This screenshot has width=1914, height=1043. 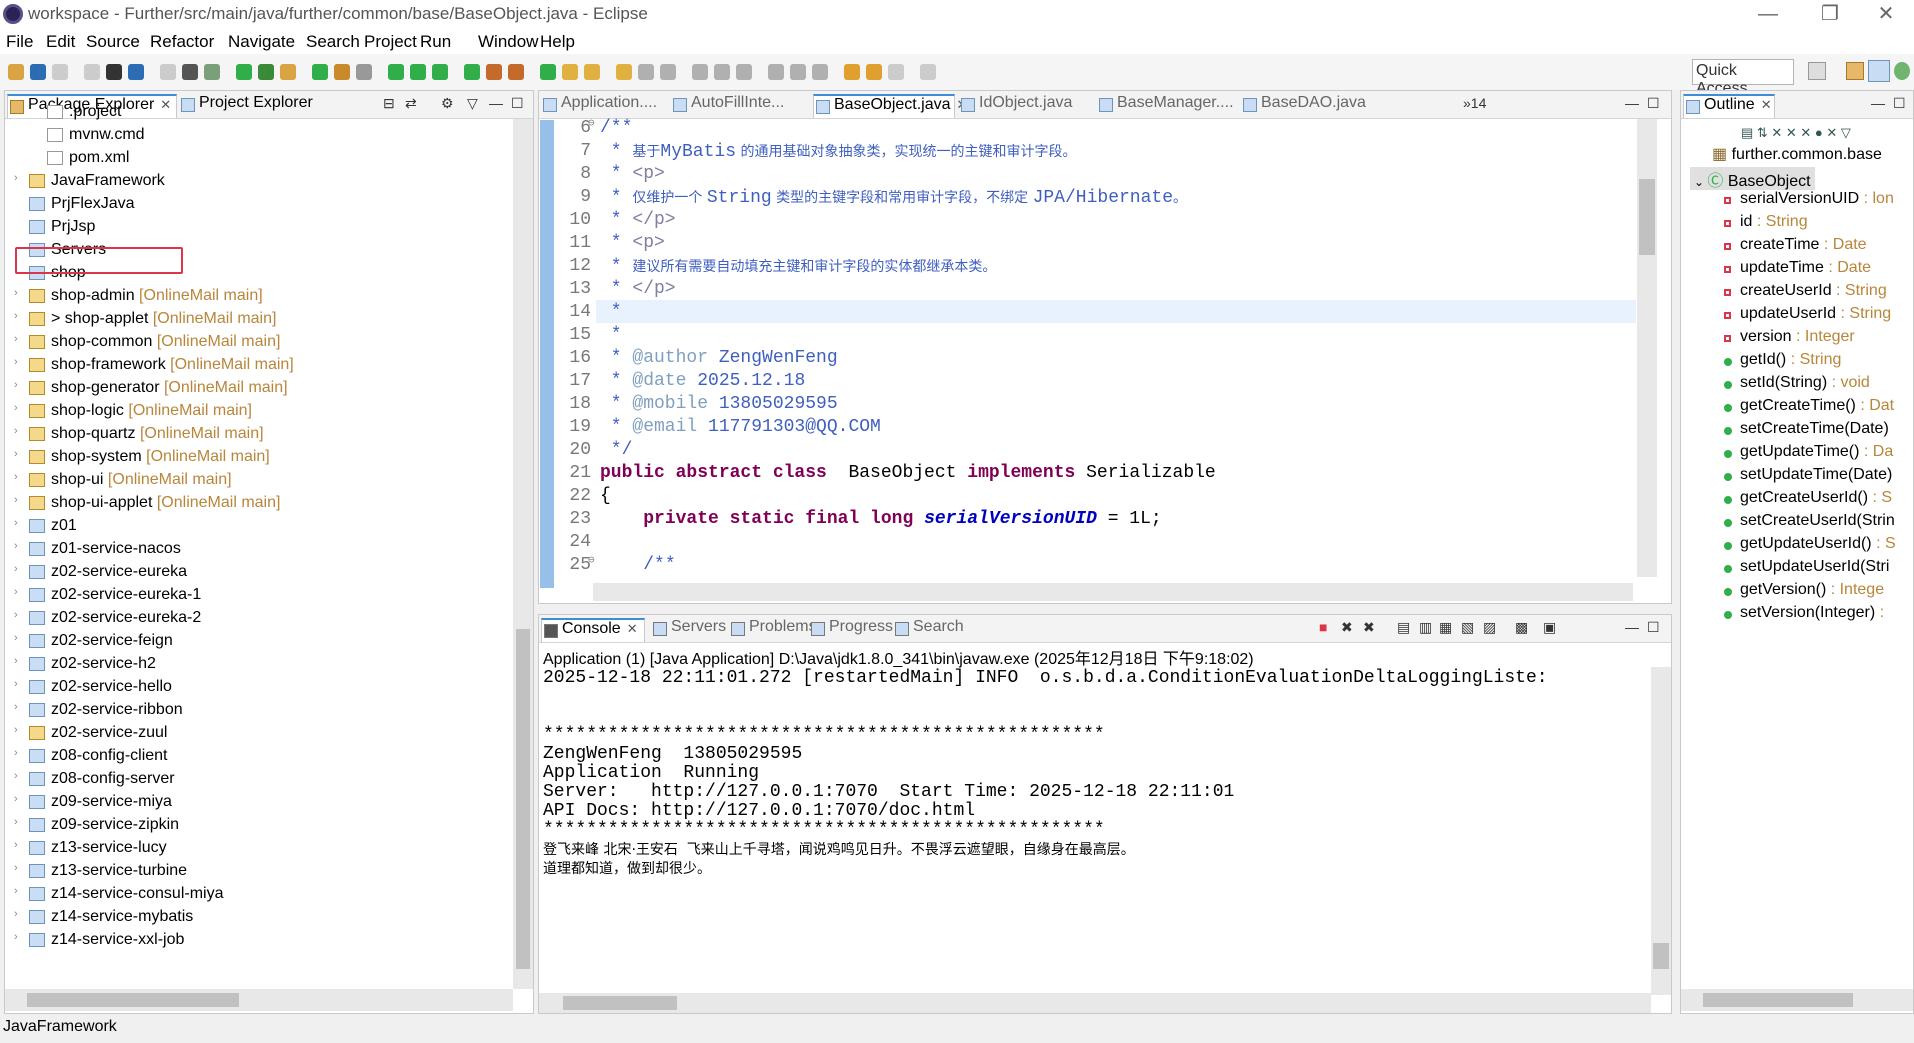 I want to click on console-vertical-scrollbar, so click(x=1661, y=831).